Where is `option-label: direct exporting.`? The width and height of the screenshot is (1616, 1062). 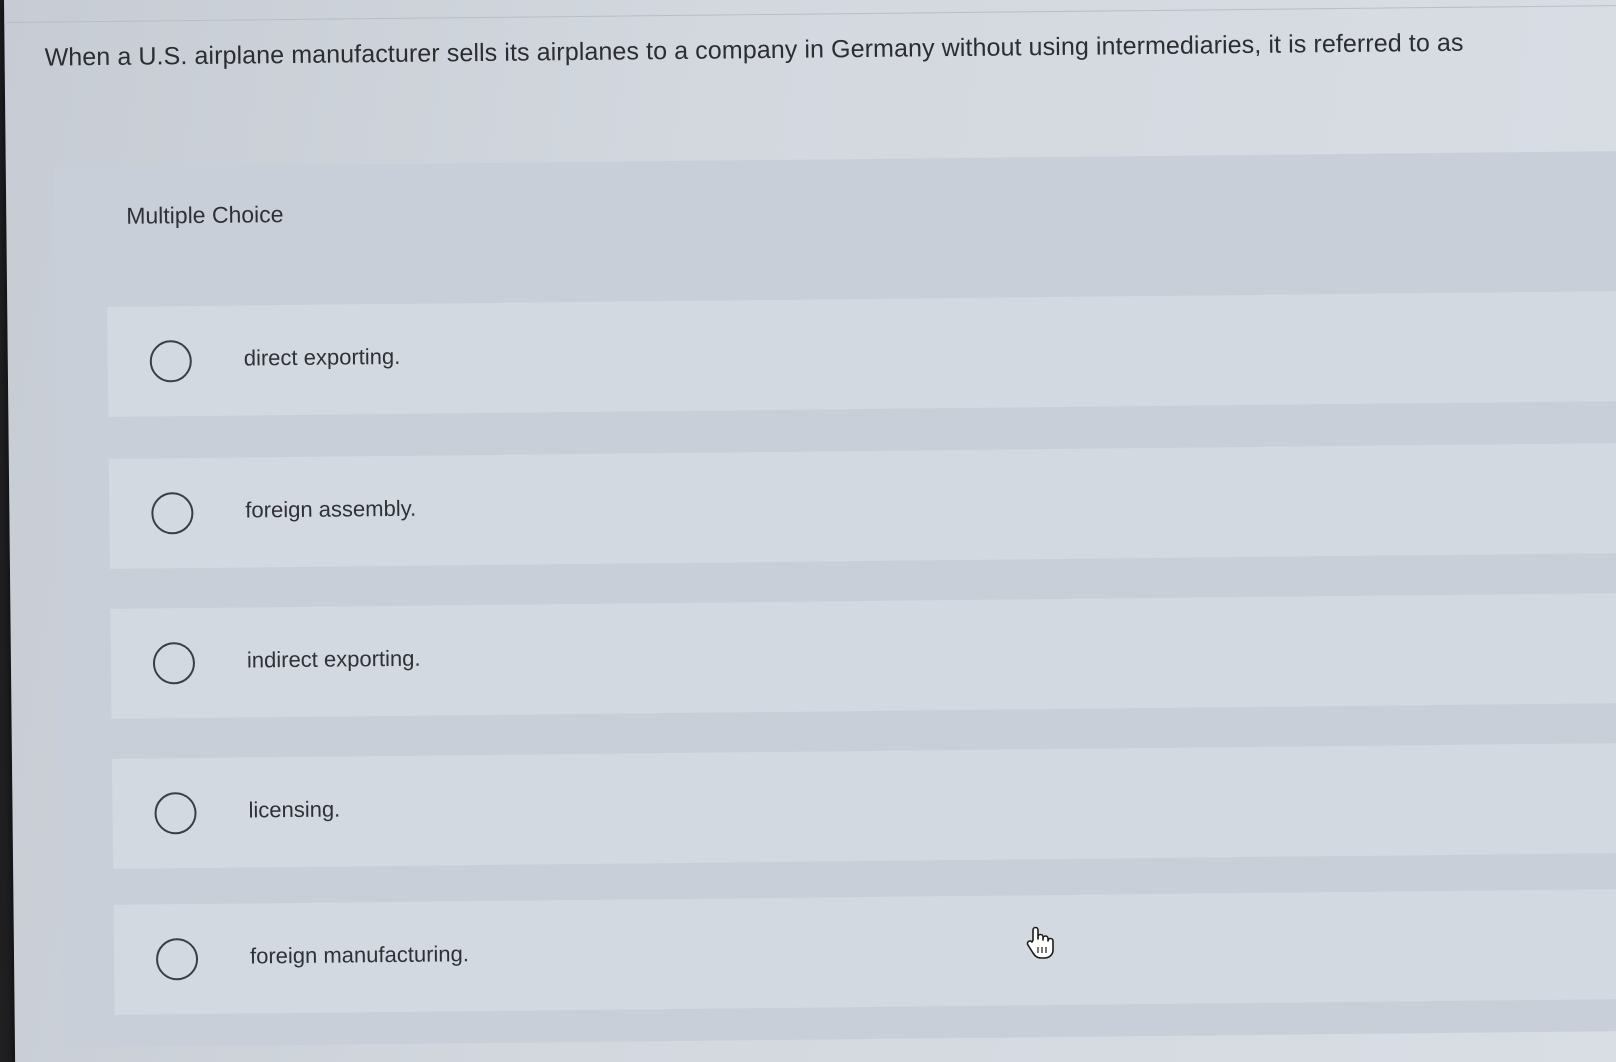 option-label: direct exporting. is located at coordinates (322, 357).